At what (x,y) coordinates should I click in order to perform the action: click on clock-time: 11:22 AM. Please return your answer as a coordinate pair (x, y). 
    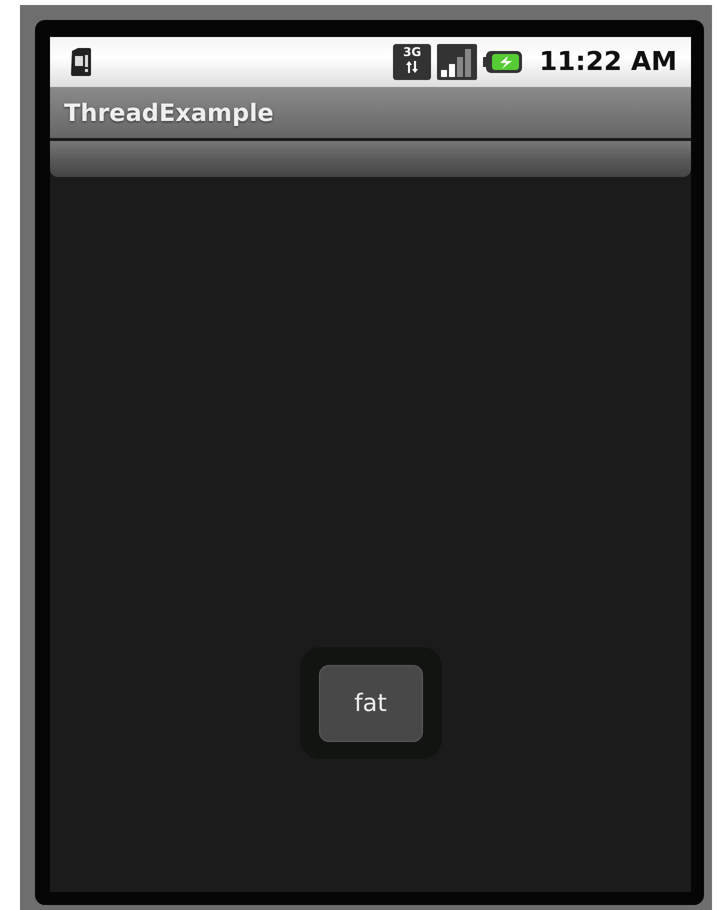
    Looking at the image, I should click on (608, 62).